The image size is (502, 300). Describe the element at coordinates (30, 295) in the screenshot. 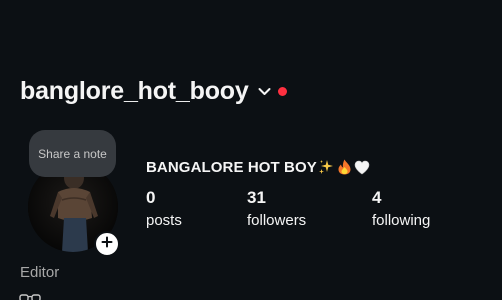

I see `glasses-icon` at that location.